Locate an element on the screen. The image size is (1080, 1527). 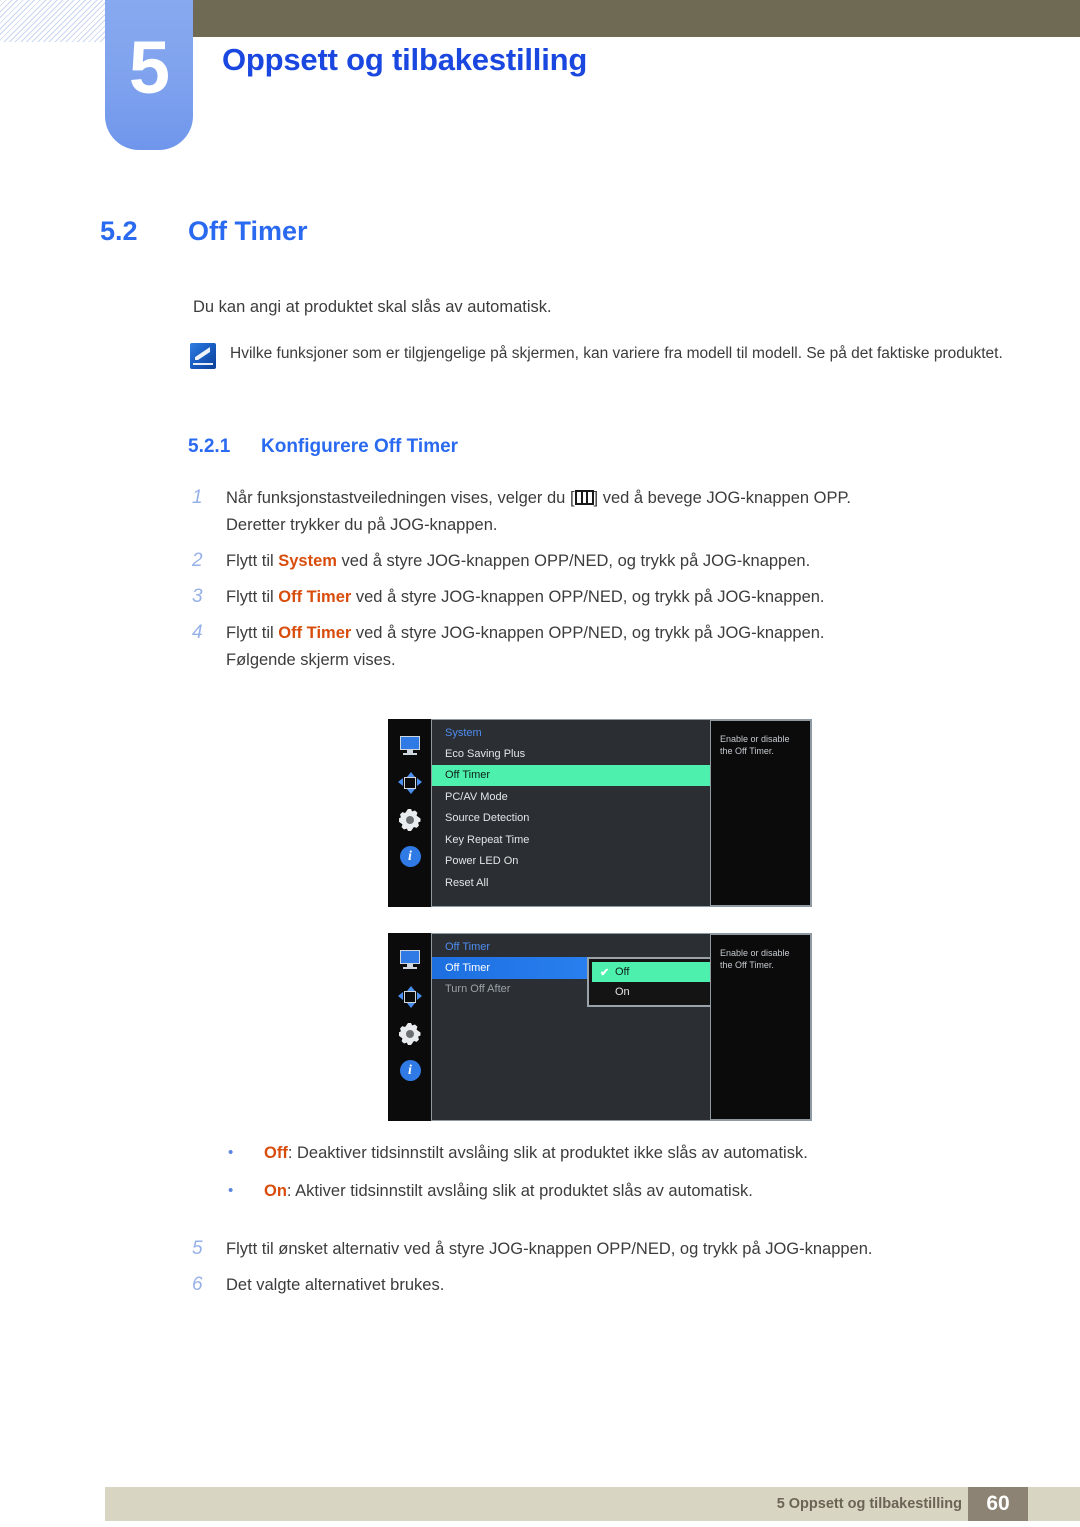
bullet-highlight-term: On is located at coordinates (275, 1191).